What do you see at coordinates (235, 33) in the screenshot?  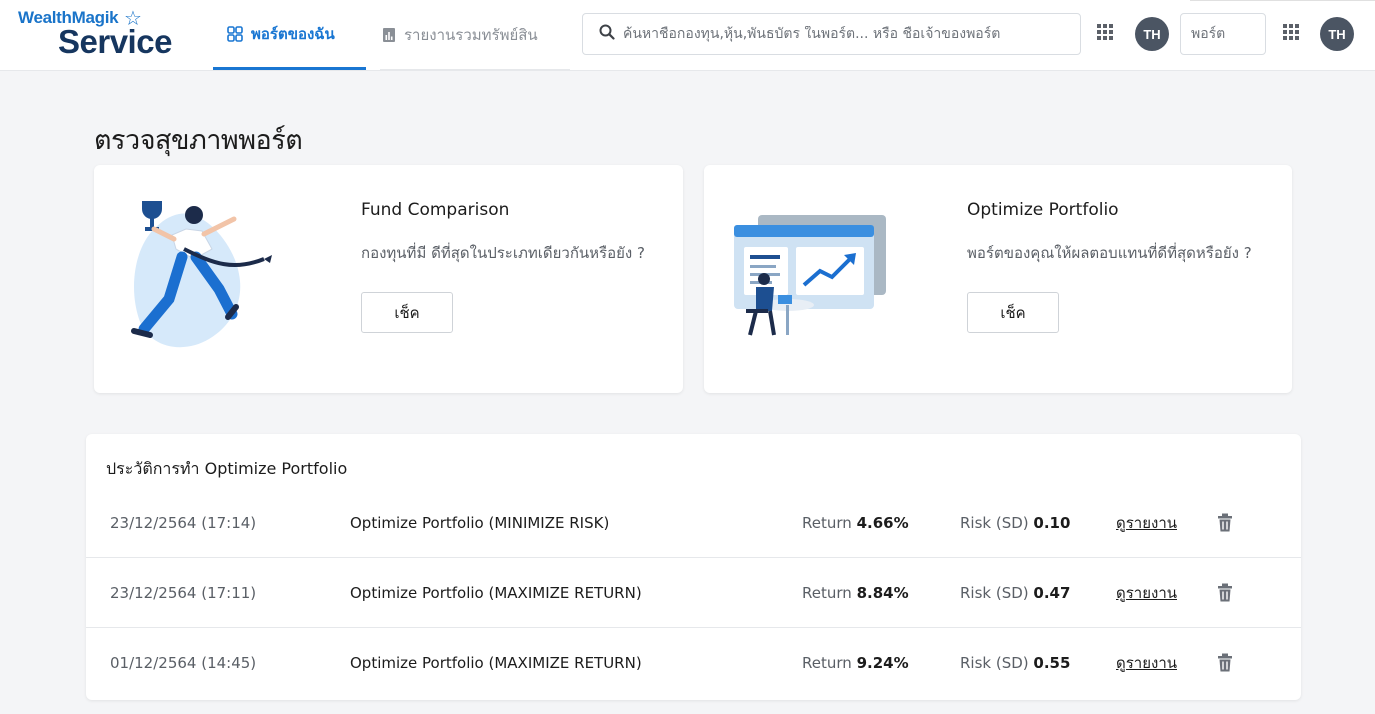 I see `grid-icon` at bounding box center [235, 33].